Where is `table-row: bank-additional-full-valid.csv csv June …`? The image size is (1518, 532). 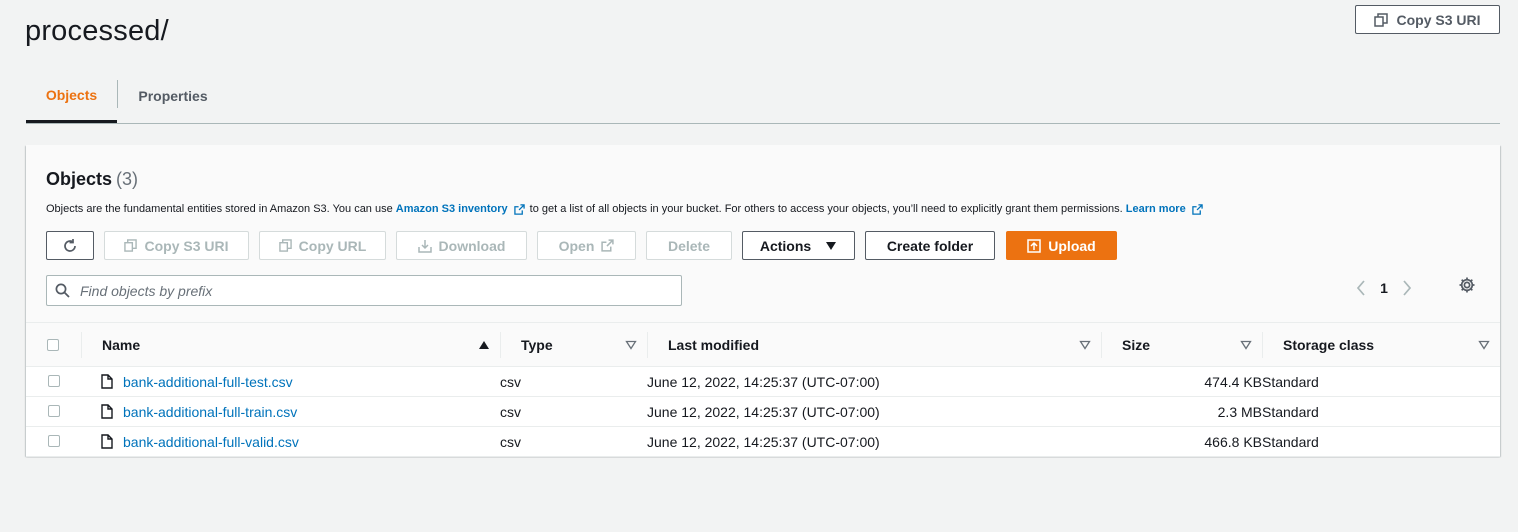 table-row: bank-additional-full-valid.csv csv June … is located at coordinates (763, 441).